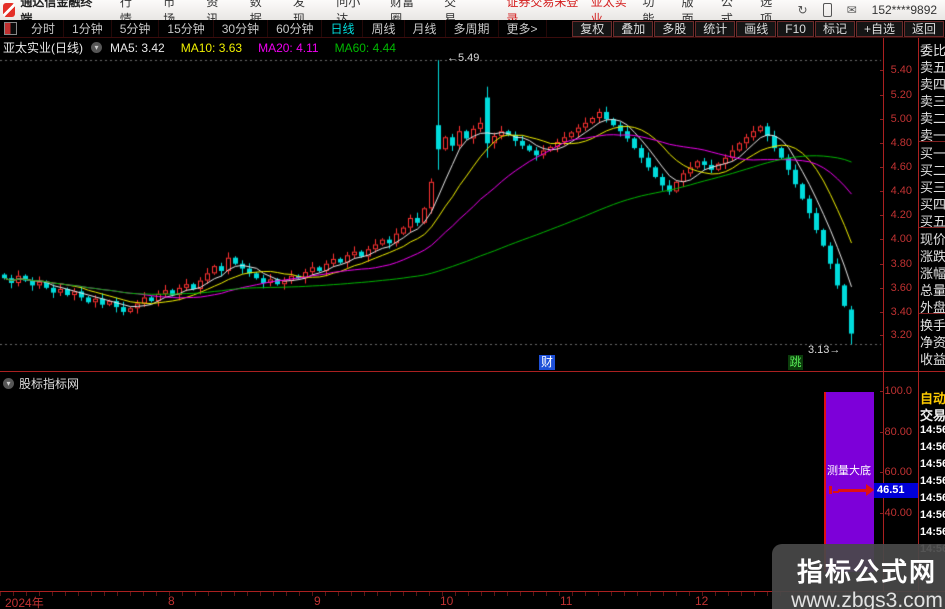 This screenshot has height=609, width=945. I want to click on overlay-button: 叠加, so click(633, 28).